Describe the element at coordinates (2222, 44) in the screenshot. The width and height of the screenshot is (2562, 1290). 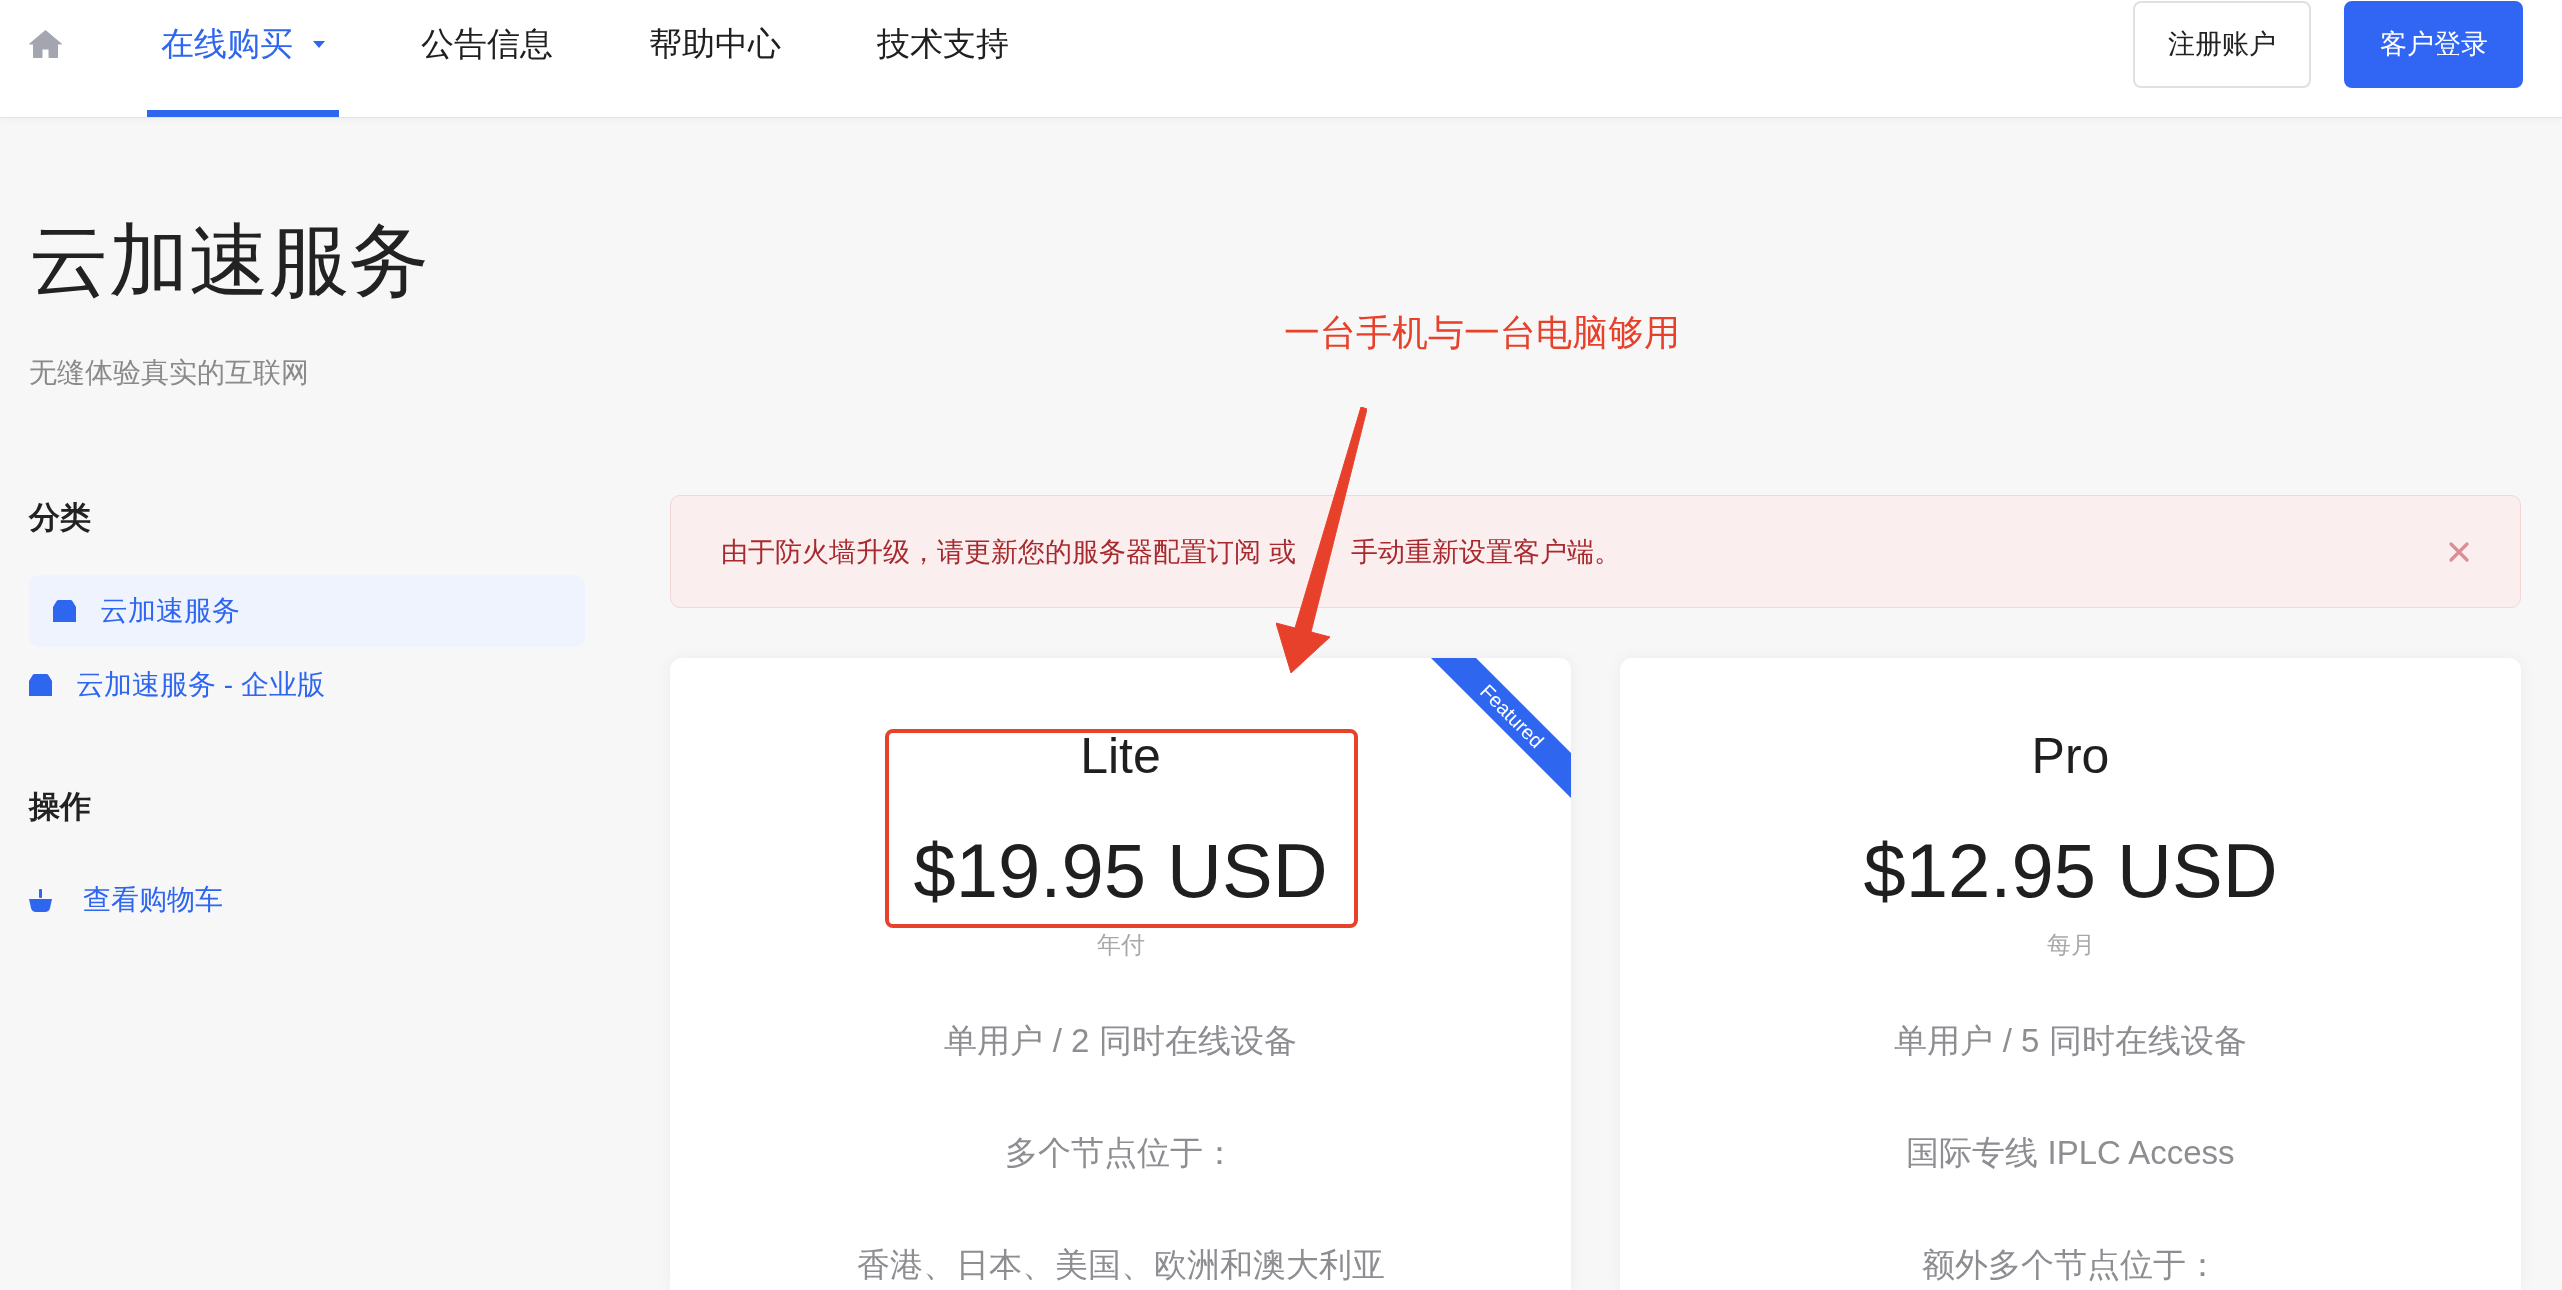
I see `register-button: 注册账户` at that location.